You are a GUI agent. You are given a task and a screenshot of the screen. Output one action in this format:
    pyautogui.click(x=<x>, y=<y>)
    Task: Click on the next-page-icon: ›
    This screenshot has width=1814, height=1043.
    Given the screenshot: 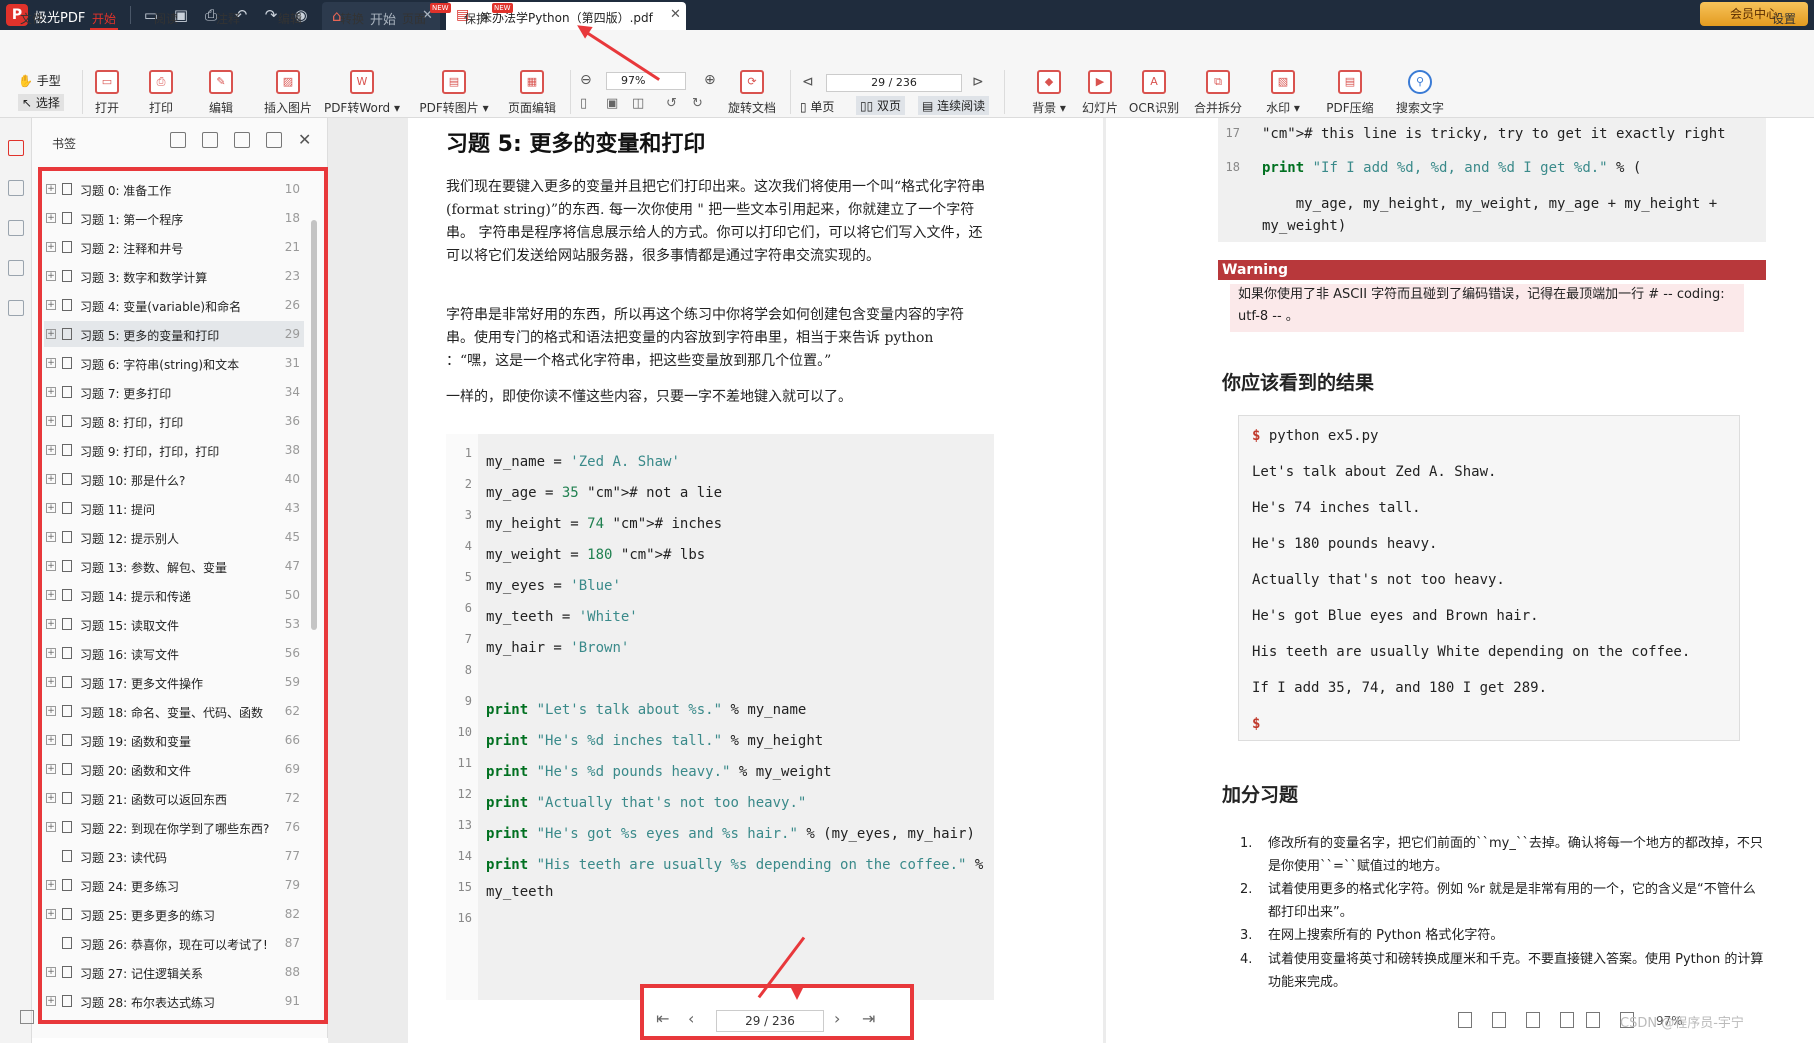 What is the action you would take?
    pyautogui.click(x=837, y=1018)
    